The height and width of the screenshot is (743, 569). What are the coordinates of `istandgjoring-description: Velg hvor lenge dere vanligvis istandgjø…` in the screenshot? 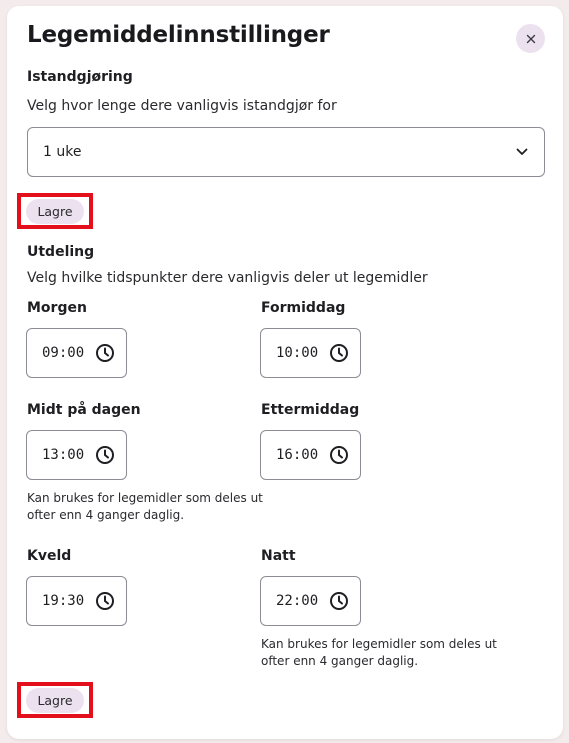 It's located at (182, 106).